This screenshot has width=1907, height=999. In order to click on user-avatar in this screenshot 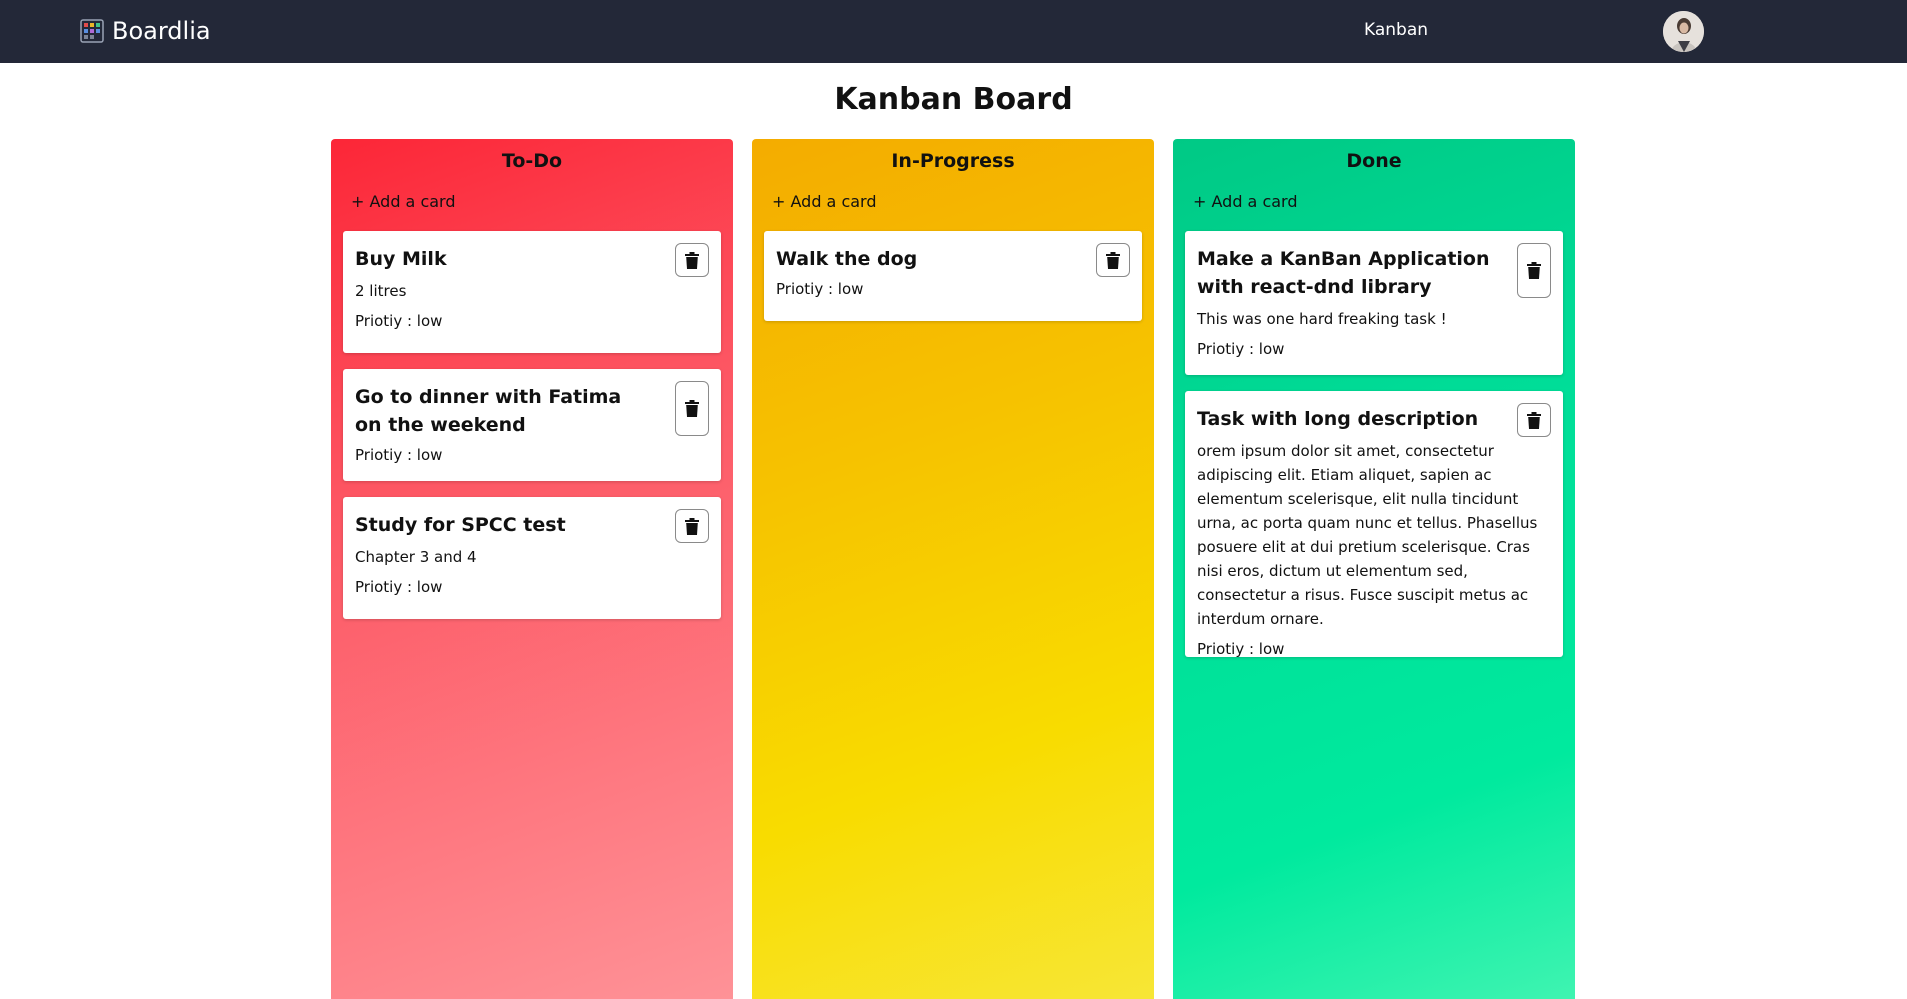, I will do `click(1683, 31)`.